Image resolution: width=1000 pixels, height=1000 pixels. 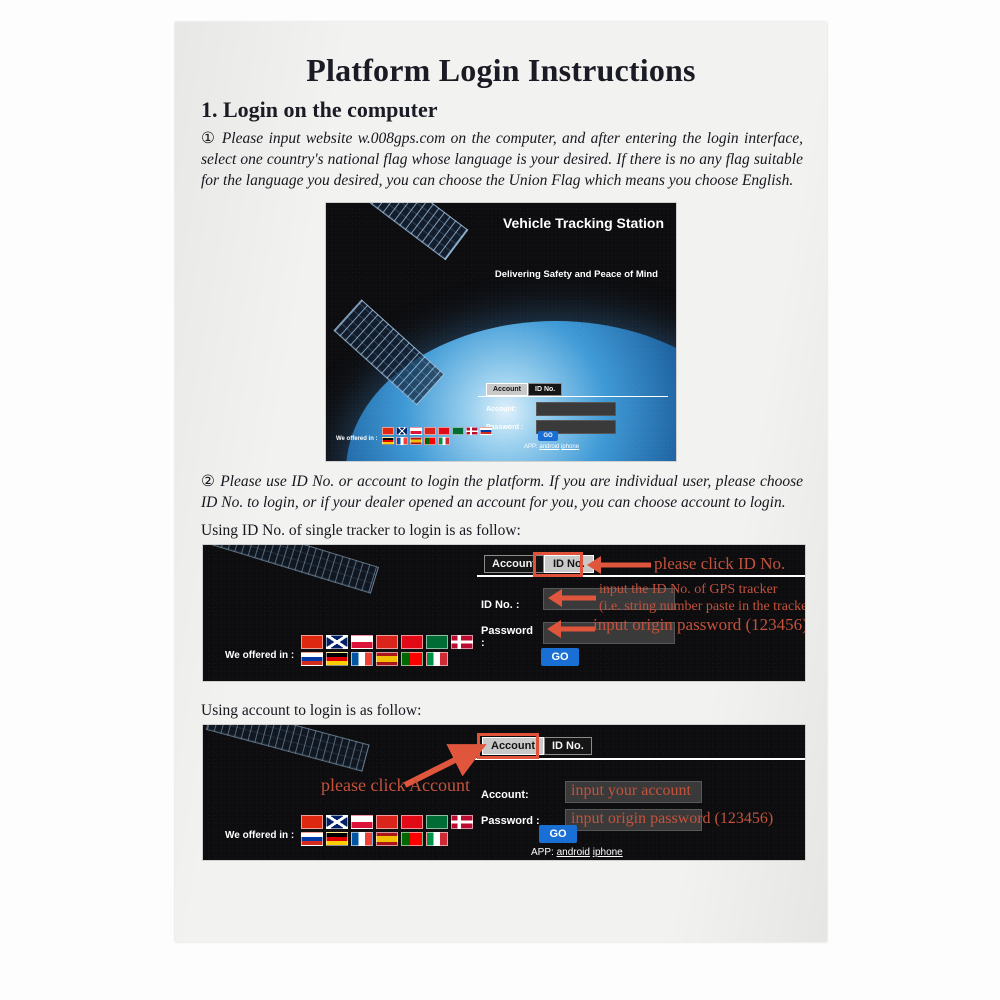 I want to click on label-password-text: Password :, so click(x=507, y=637).